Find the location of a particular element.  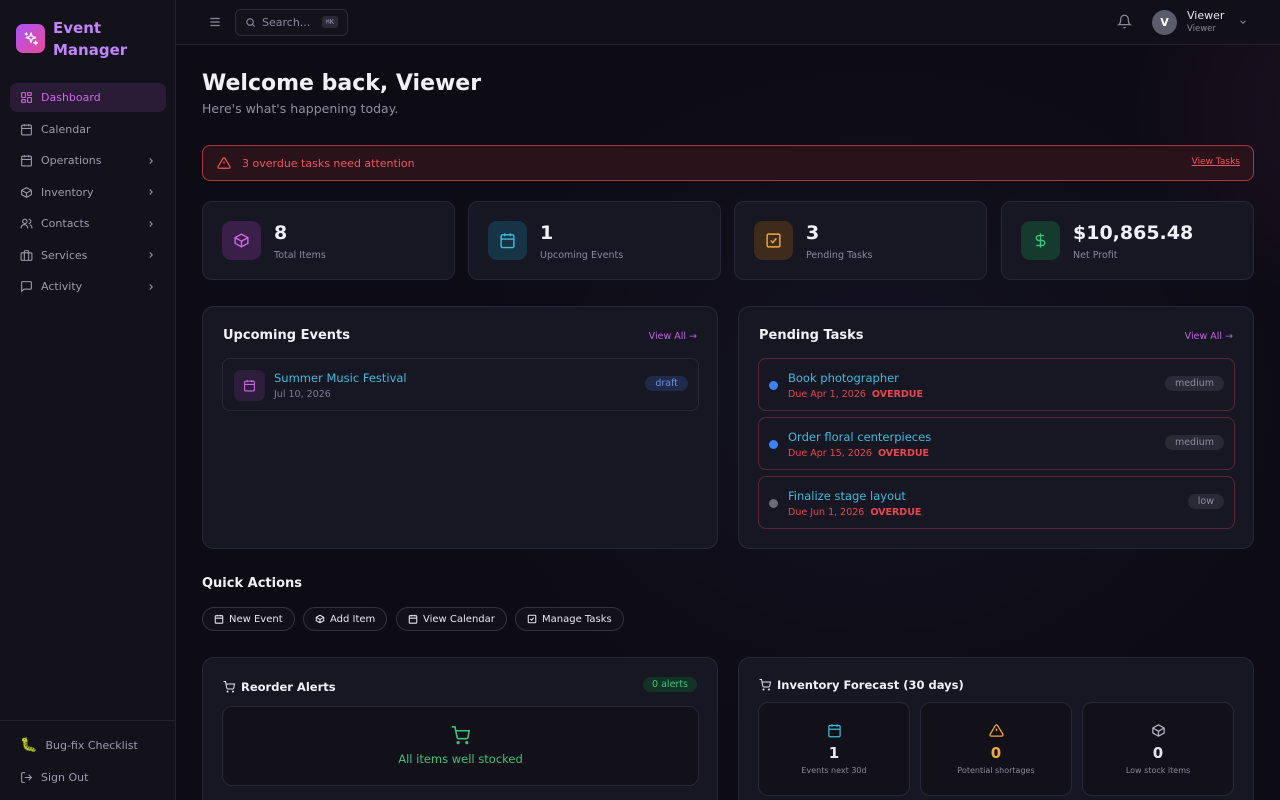

sidebar-item-contacts: Contacts is located at coordinates (88, 223).